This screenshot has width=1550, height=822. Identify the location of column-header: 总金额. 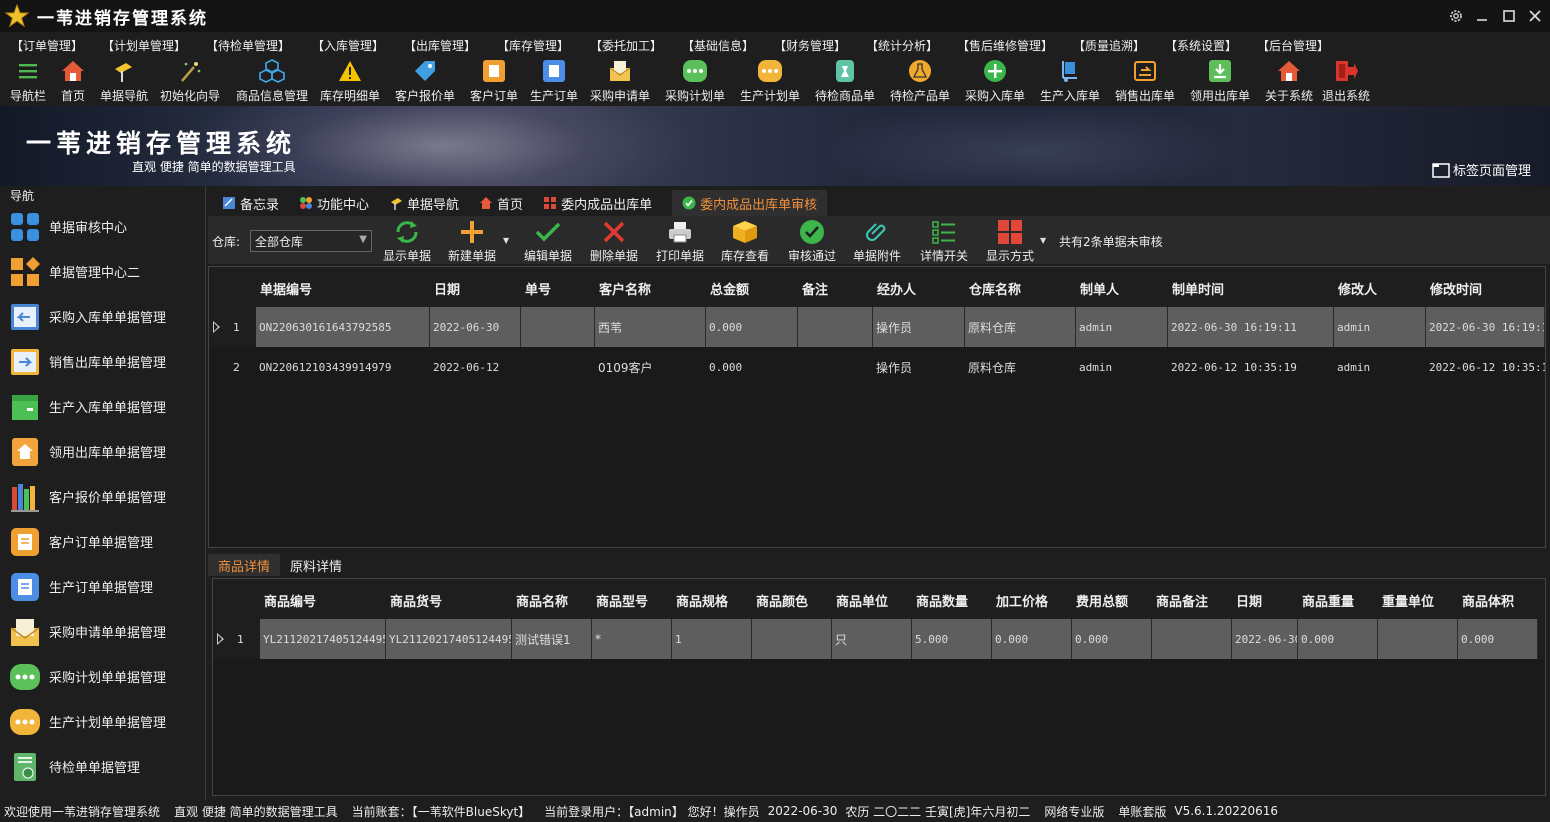
(729, 288).